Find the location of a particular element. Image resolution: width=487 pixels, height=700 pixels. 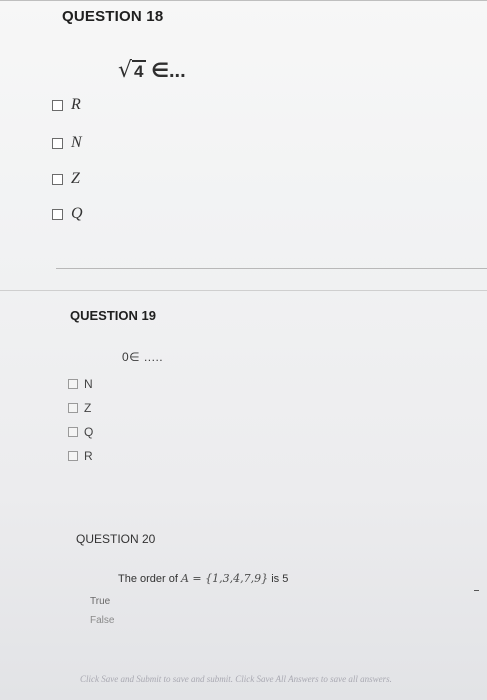

q18-option-r: R is located at coordinates (66, 105).